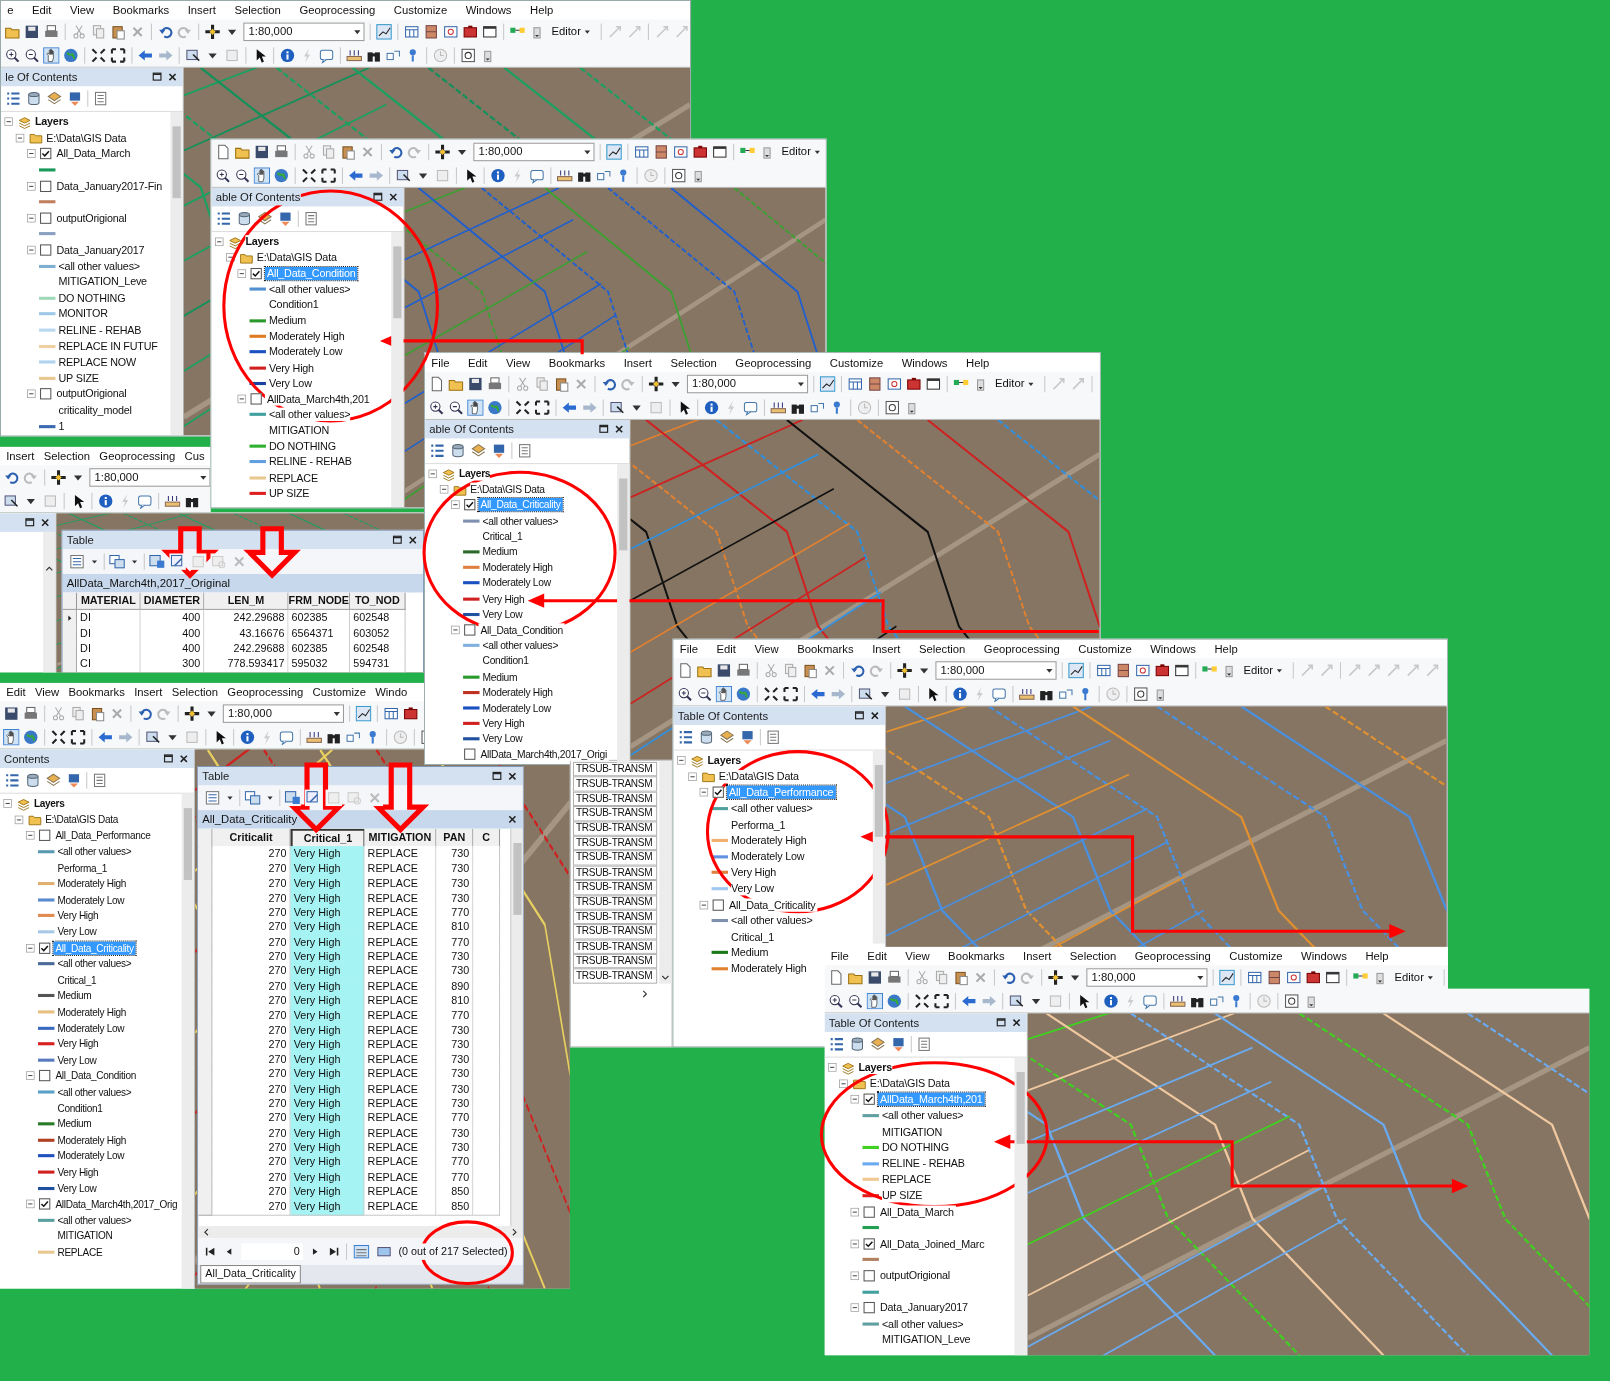 The height and width of the screenshot is (1381, 1610). What do you see at coordinates (272, 1251) in the screenshot?
I see `record-field: 0` at bounding box center [272, 1251].